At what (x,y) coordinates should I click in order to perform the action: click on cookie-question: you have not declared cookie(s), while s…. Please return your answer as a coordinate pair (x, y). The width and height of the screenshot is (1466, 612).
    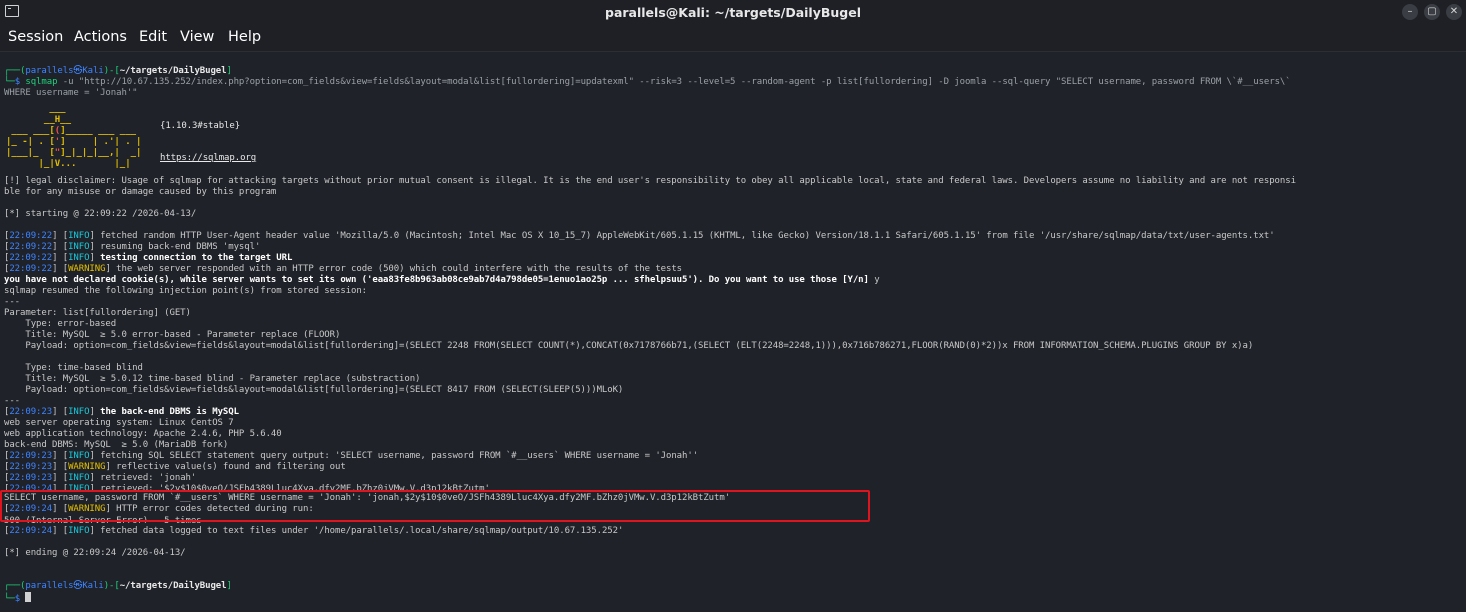
    Looking at the image, I should click on (442, 280).